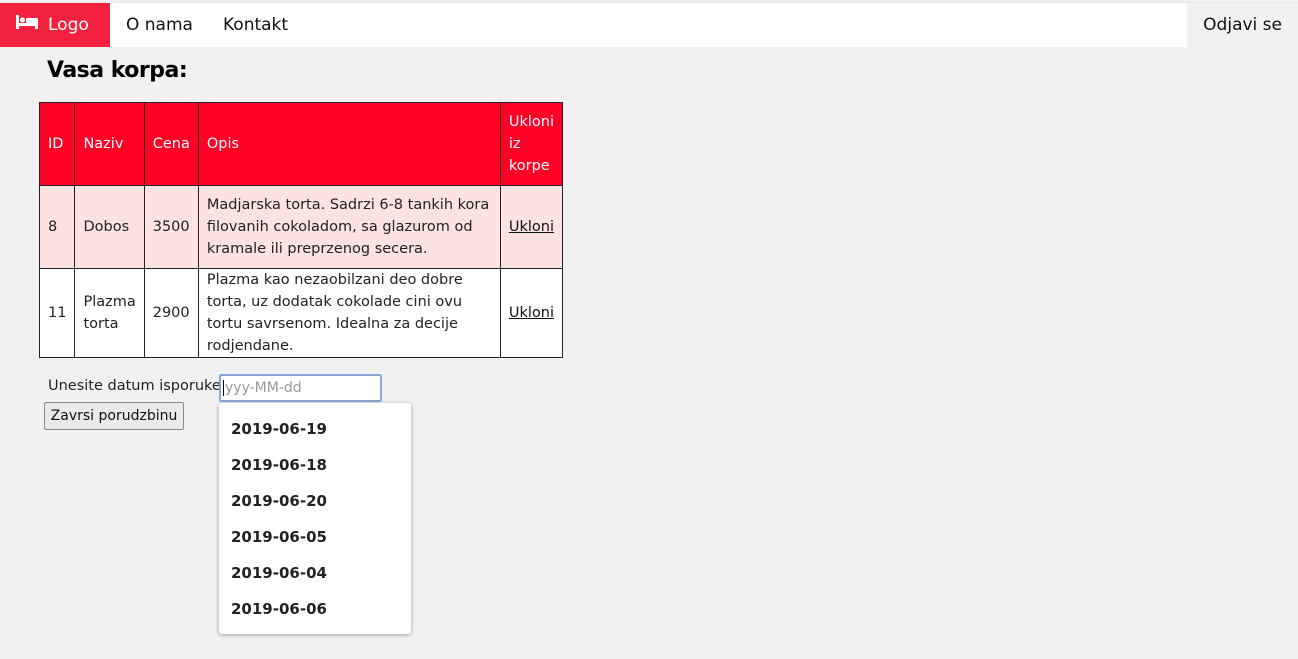 This screenshot has width=1298, height=659. What do you see at coordinates (68, 25) in the screenshot?
I see `logo-label: Logo` at bounding box center [68, 25].